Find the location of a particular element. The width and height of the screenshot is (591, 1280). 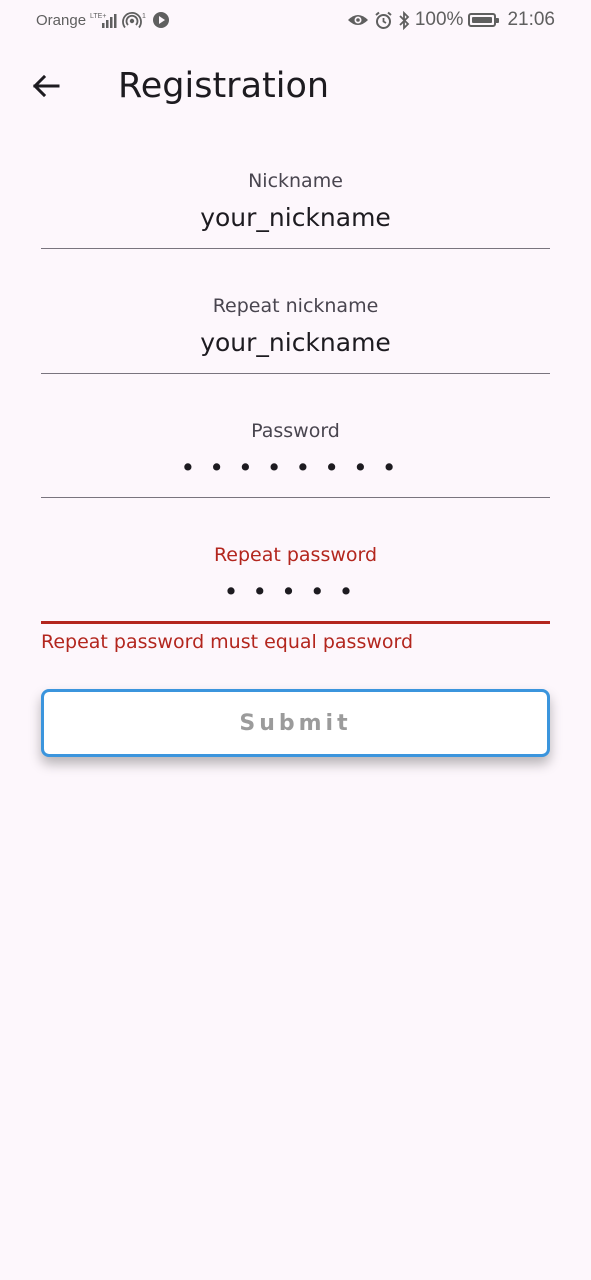

password-field: Password •••••••• is located at coordinates (295, 458).